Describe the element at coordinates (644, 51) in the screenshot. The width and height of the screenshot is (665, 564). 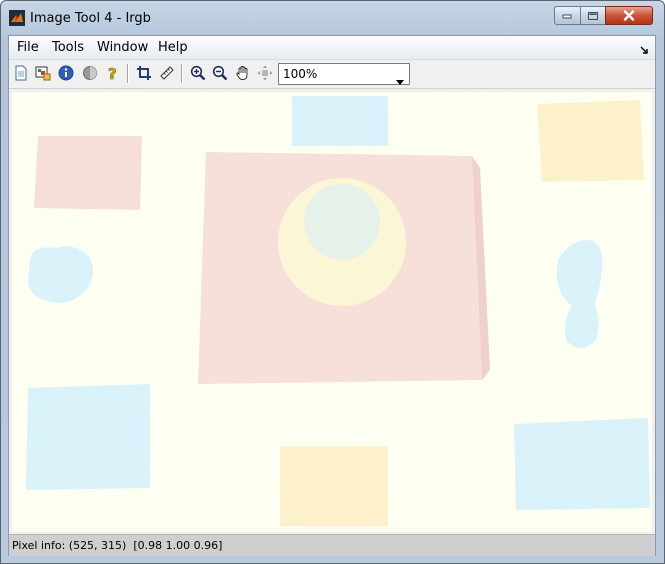
I see `dock-arrow-icon` at that location.